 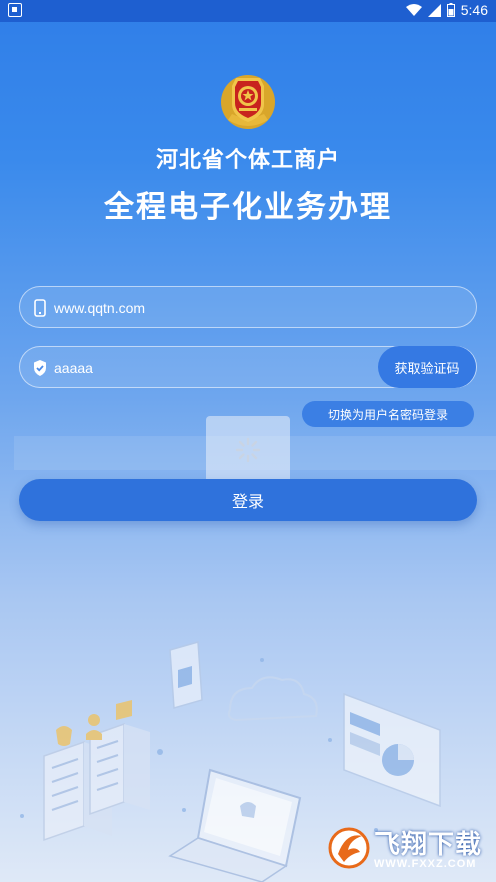 What do you see at coordinates (248, 207) in the screenshot?
I see `title-line-2: 全程电子化业务办理` at bounding box center [248, 207].